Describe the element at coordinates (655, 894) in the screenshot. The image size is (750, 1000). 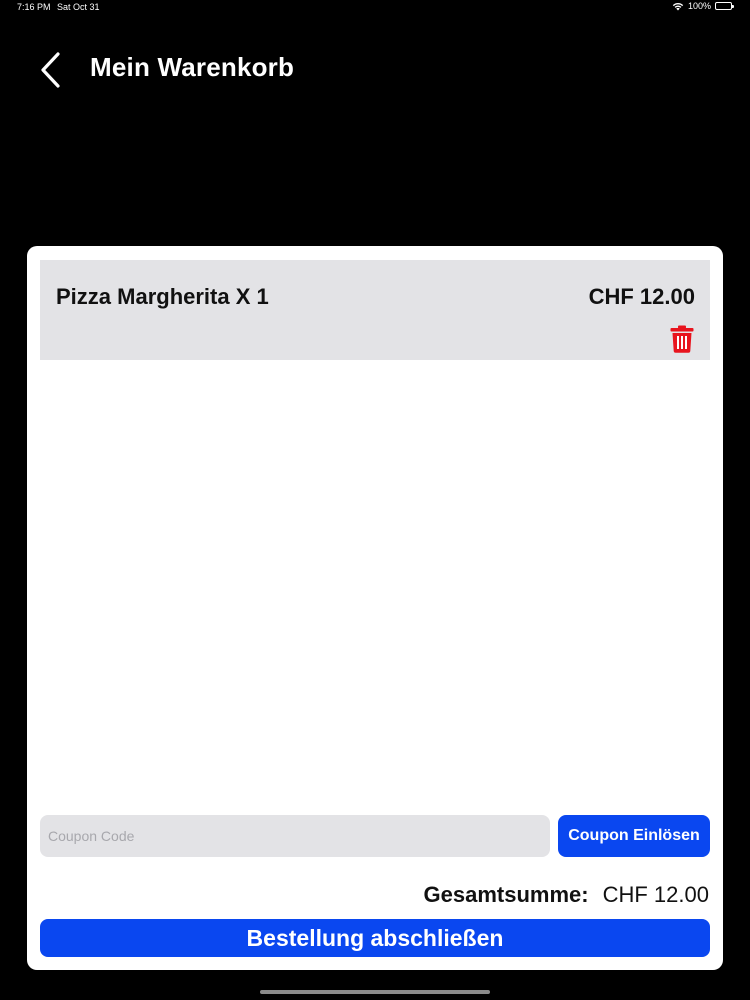
I see `total-value: CHF 12.00` at that location.